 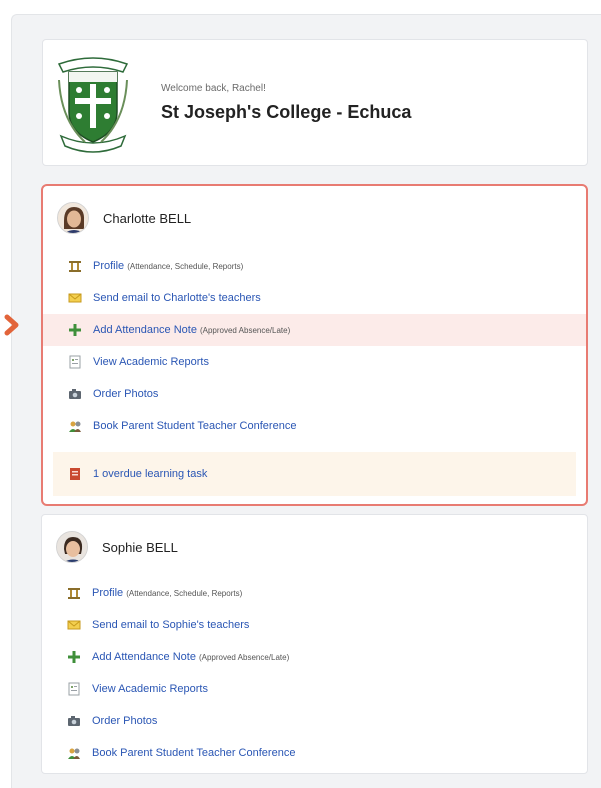 What do you see at coordinates (177, 298) in the screenshot?
I see `email-teachers-label: Send email to Charlotte's teachers` at bounding box center [177, 298].